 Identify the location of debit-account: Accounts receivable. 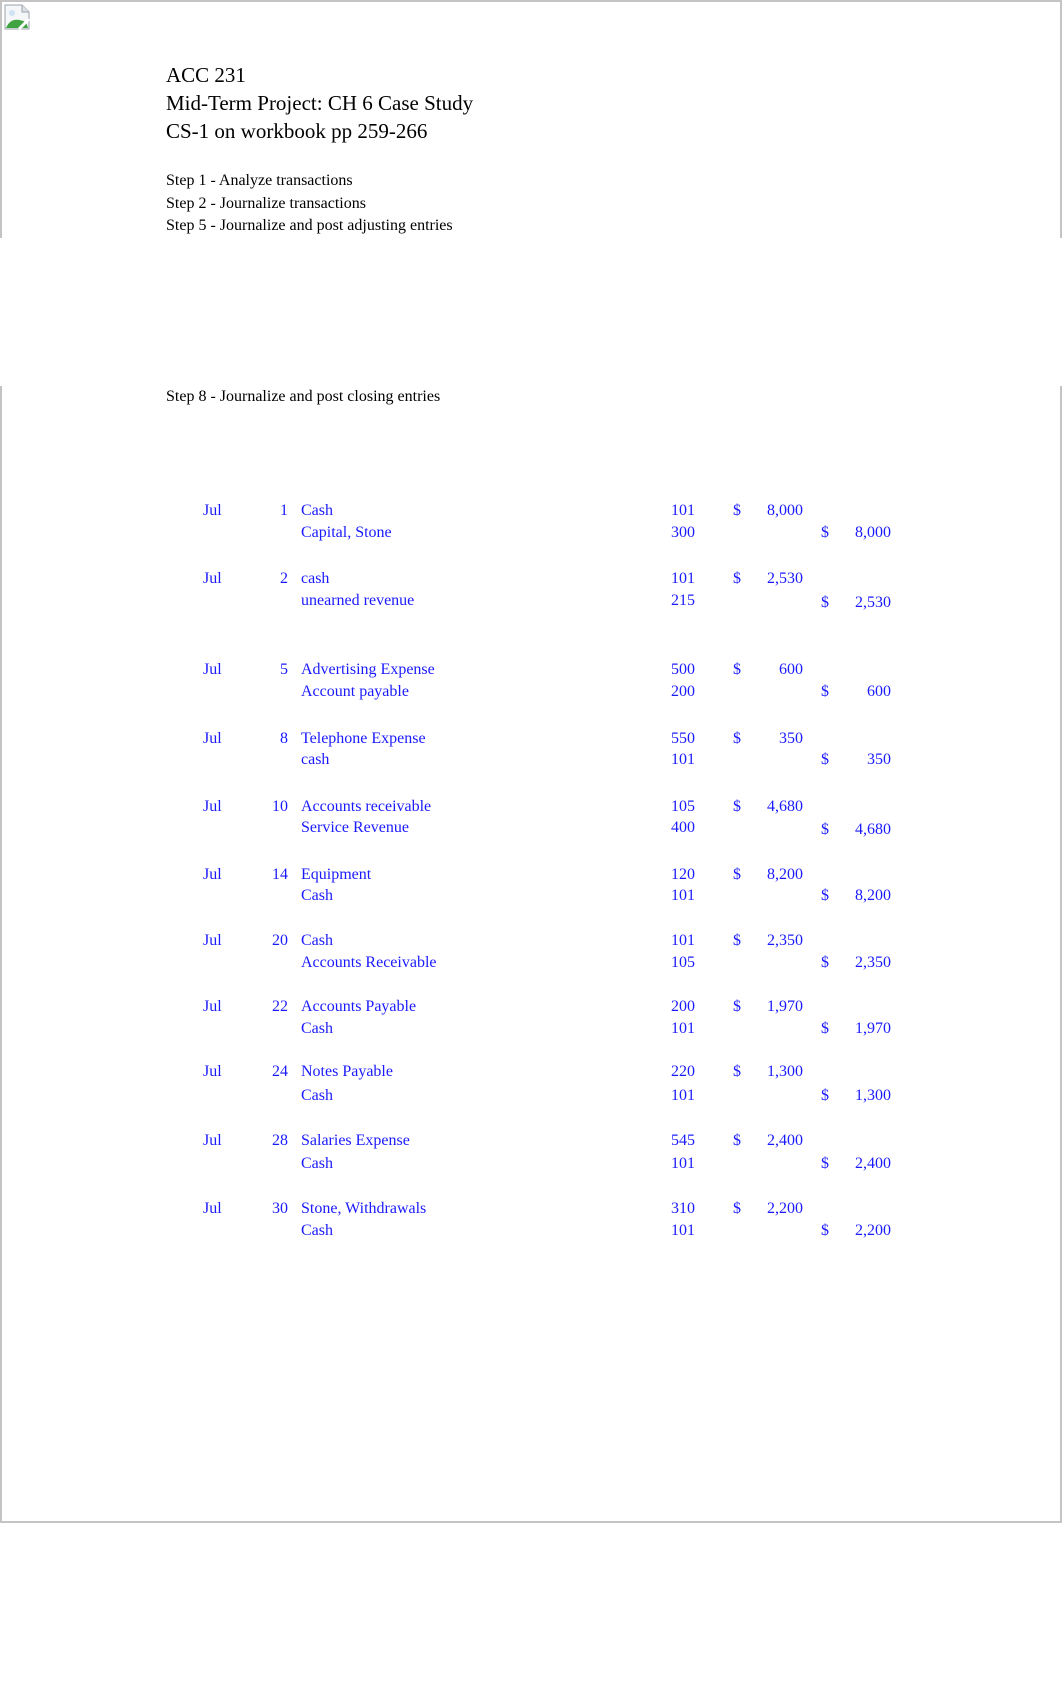
(366, 806).